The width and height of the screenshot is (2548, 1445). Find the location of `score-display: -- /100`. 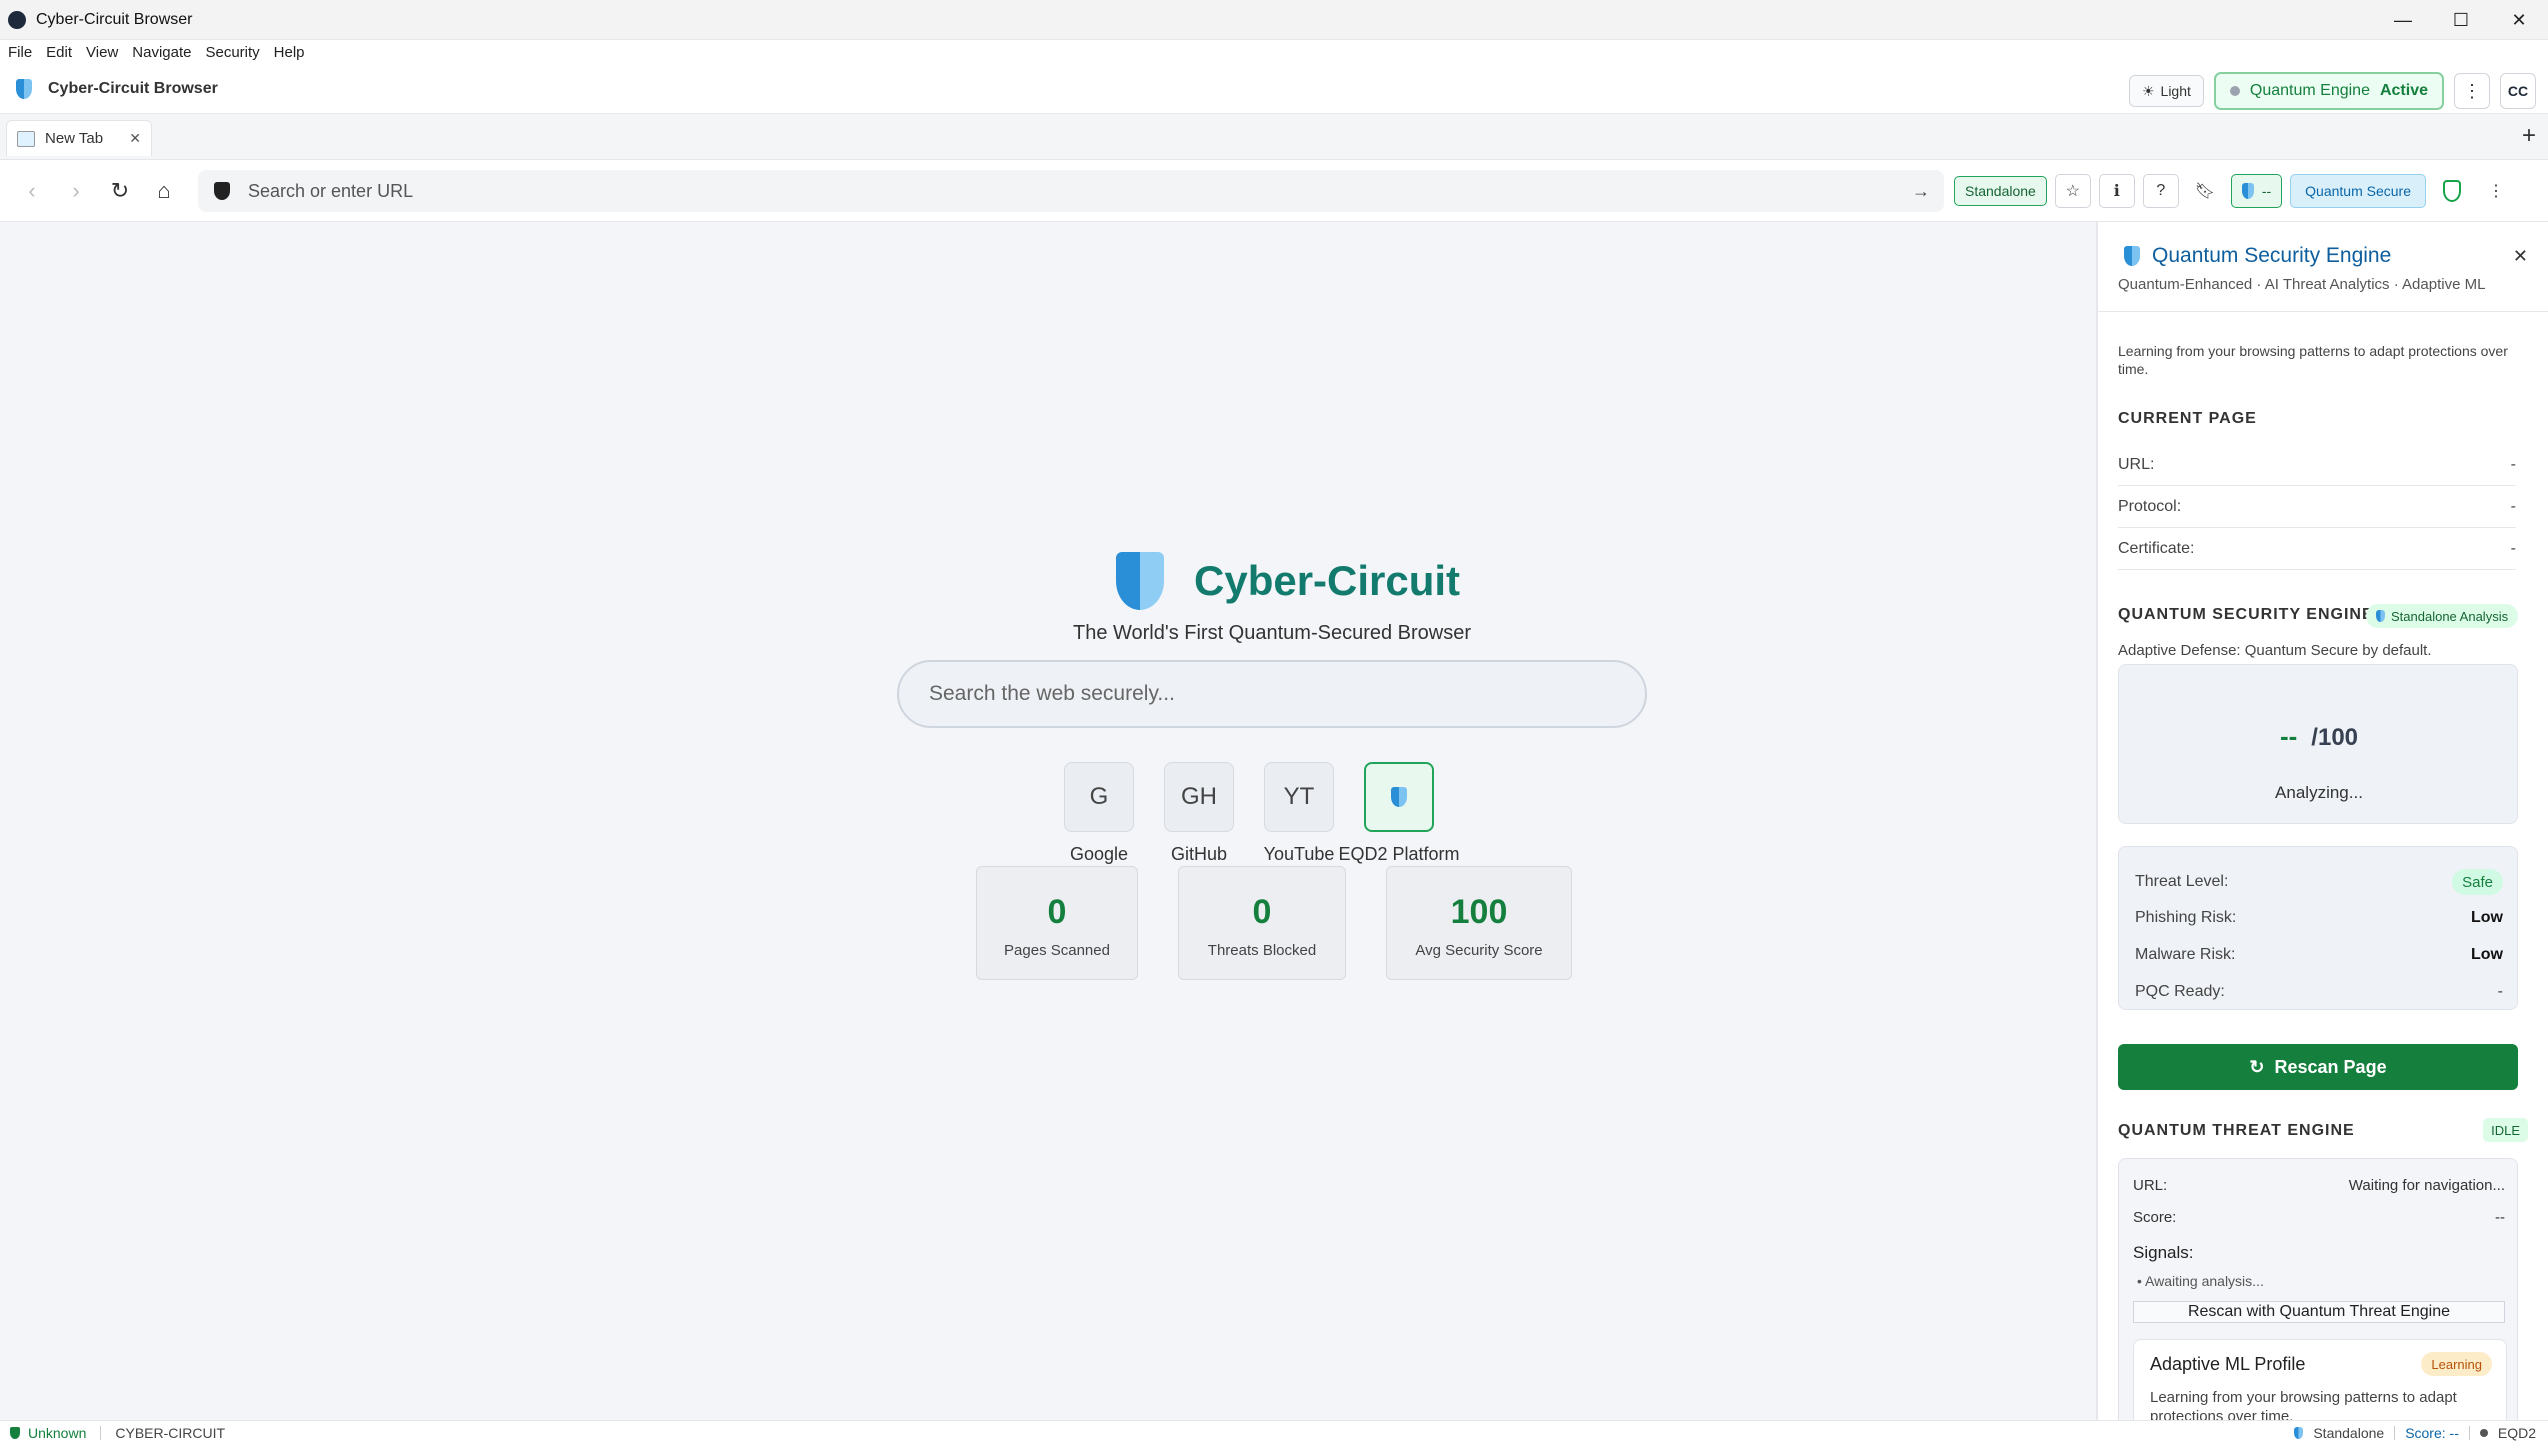

score-display: -- /100 is located at coordinates (2319, 736).